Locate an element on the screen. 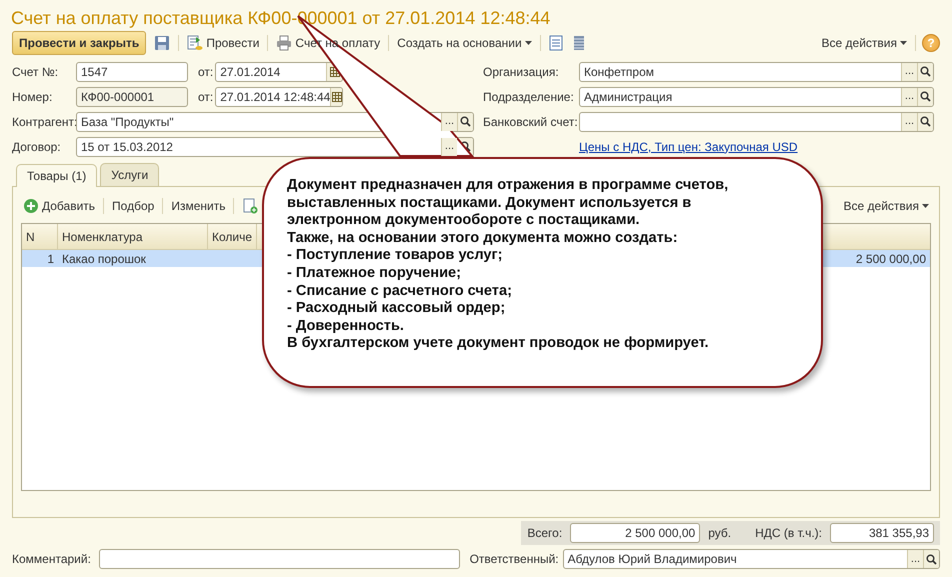 This screenshot has width=952, height=577. post-and-close-button: Провести и закрыть is located at coordinates (79, 43).